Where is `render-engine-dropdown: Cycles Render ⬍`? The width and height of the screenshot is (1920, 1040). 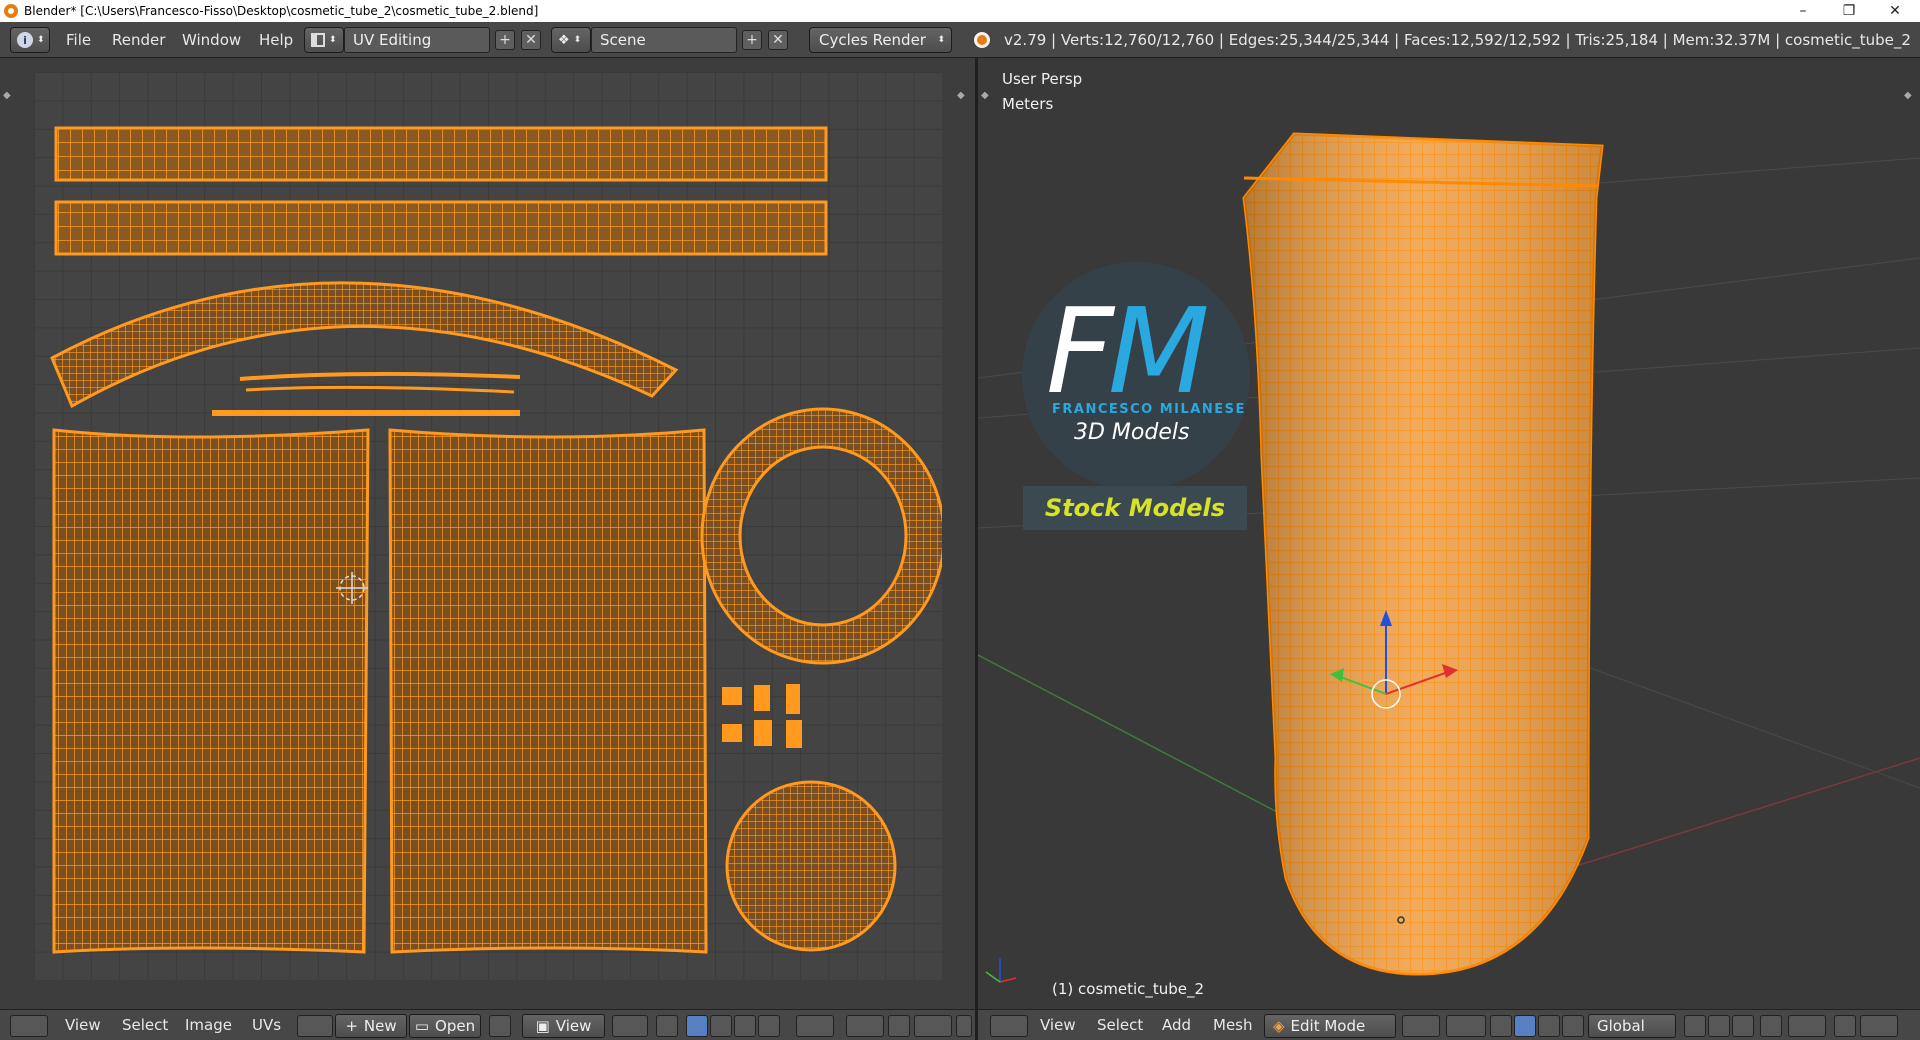
render-engine-dropdown: Cycles Render ⬍ is located at coordinates (880, 40).